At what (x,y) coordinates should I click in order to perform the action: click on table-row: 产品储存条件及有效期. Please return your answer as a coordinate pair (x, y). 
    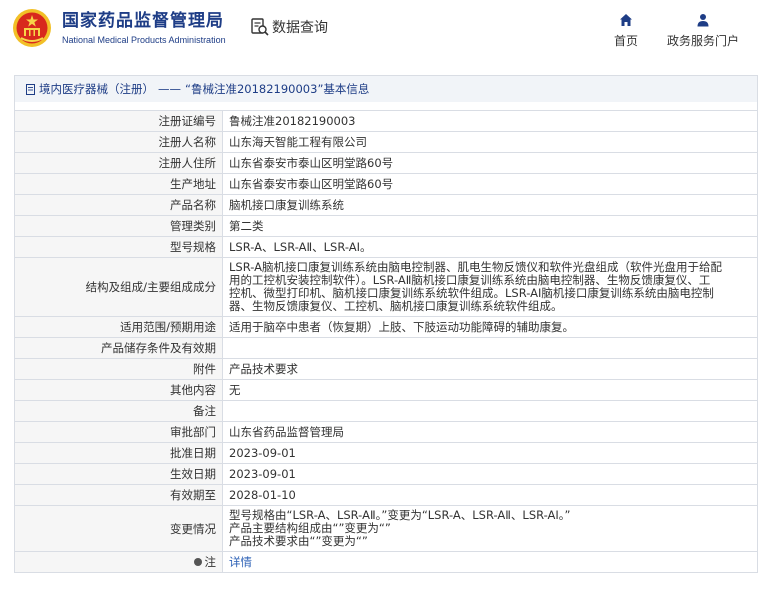
    Looking at the image, I should click on (386, 348).